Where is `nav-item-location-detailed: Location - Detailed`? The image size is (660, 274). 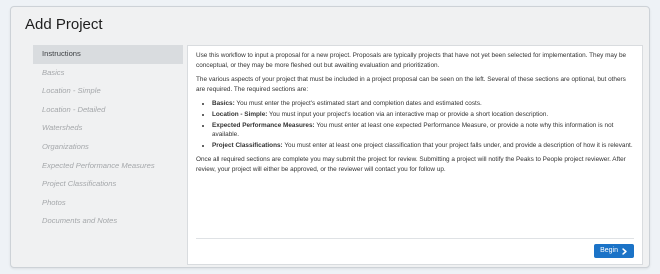
nav-item-location-detailed: Location - Detailed is located at coordinates (108, 110).